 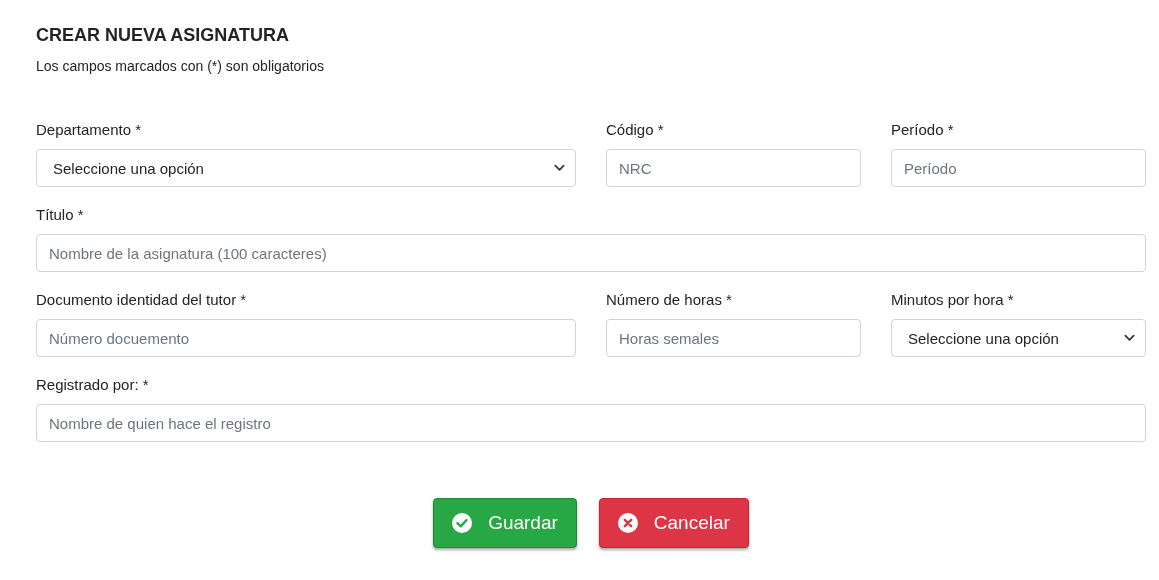 What do you see at coordinates (591, 423) in the screenshot?
I see `input-field: Nombre de quien hace el registro` at bounding box center [591, 423].